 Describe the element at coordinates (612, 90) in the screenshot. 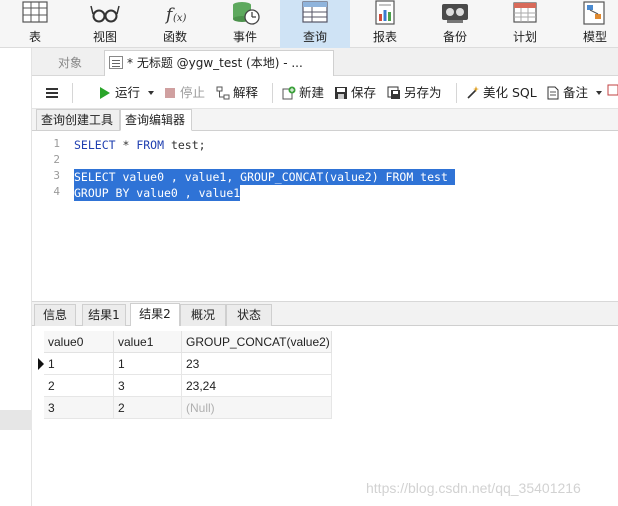

I see `overflow-icon` at that location.